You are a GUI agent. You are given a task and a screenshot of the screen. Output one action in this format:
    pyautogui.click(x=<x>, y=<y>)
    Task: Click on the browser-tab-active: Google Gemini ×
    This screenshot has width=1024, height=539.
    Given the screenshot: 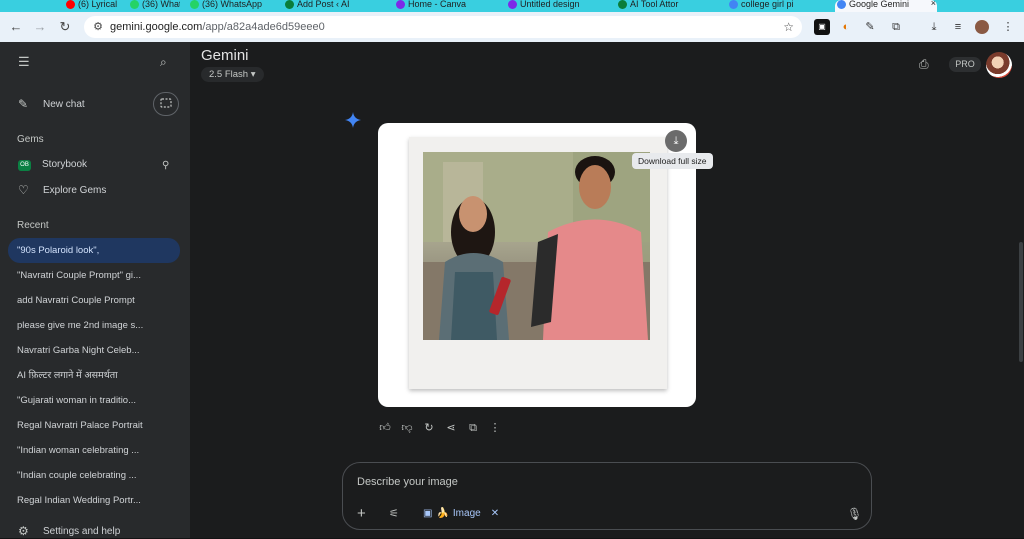 What is the action you would take?
    pyautogui.click(x=886, y=6)
    